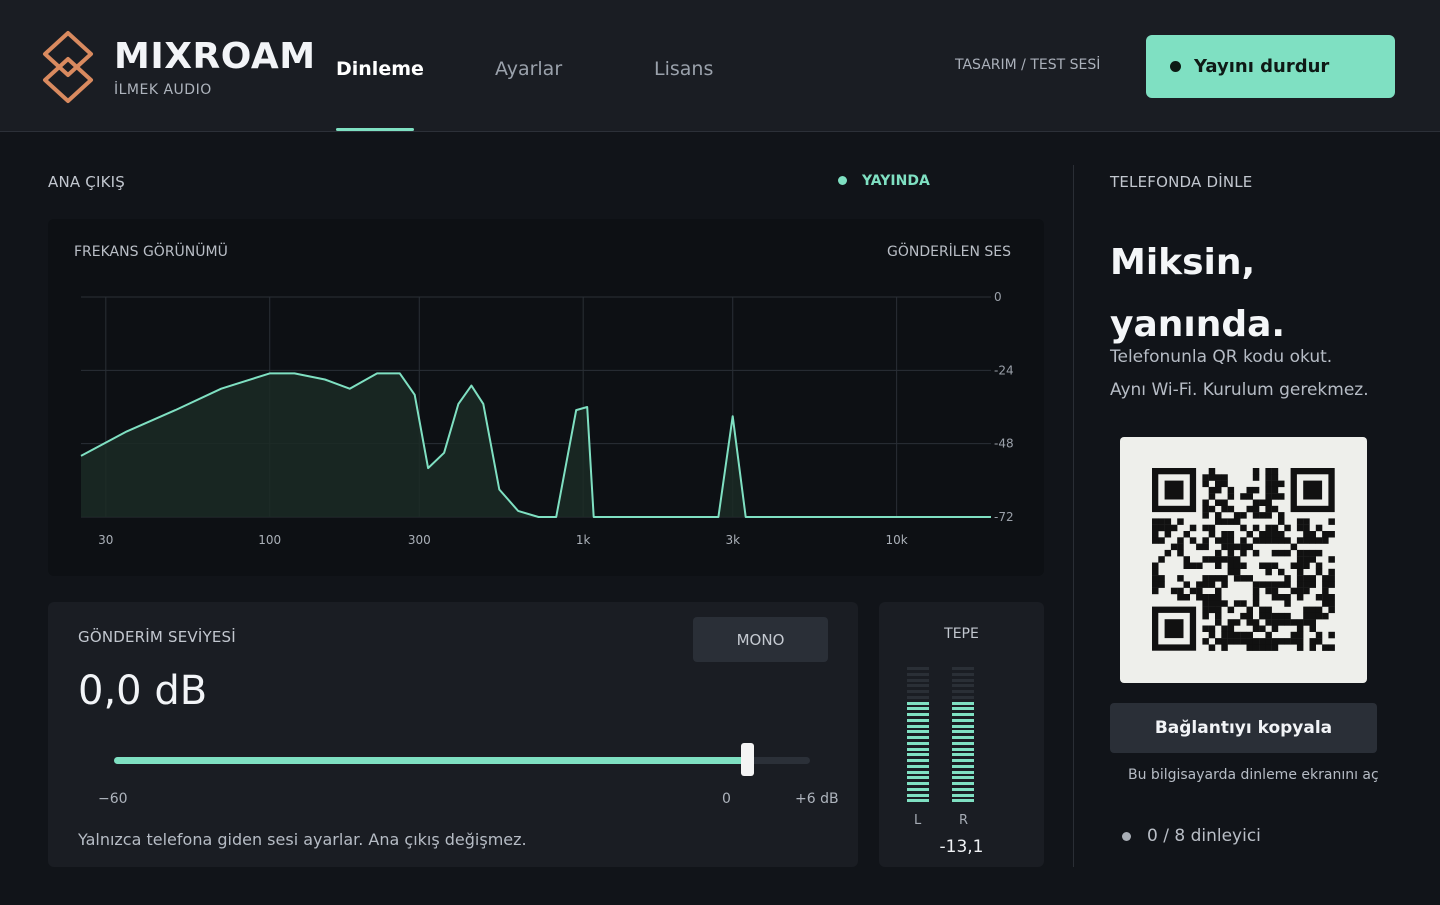 The image size is (1440, 905). Describe the element at coordinates (143, 691) in the screenshot. I see `send-level-value: 0,0 dB` at that location.